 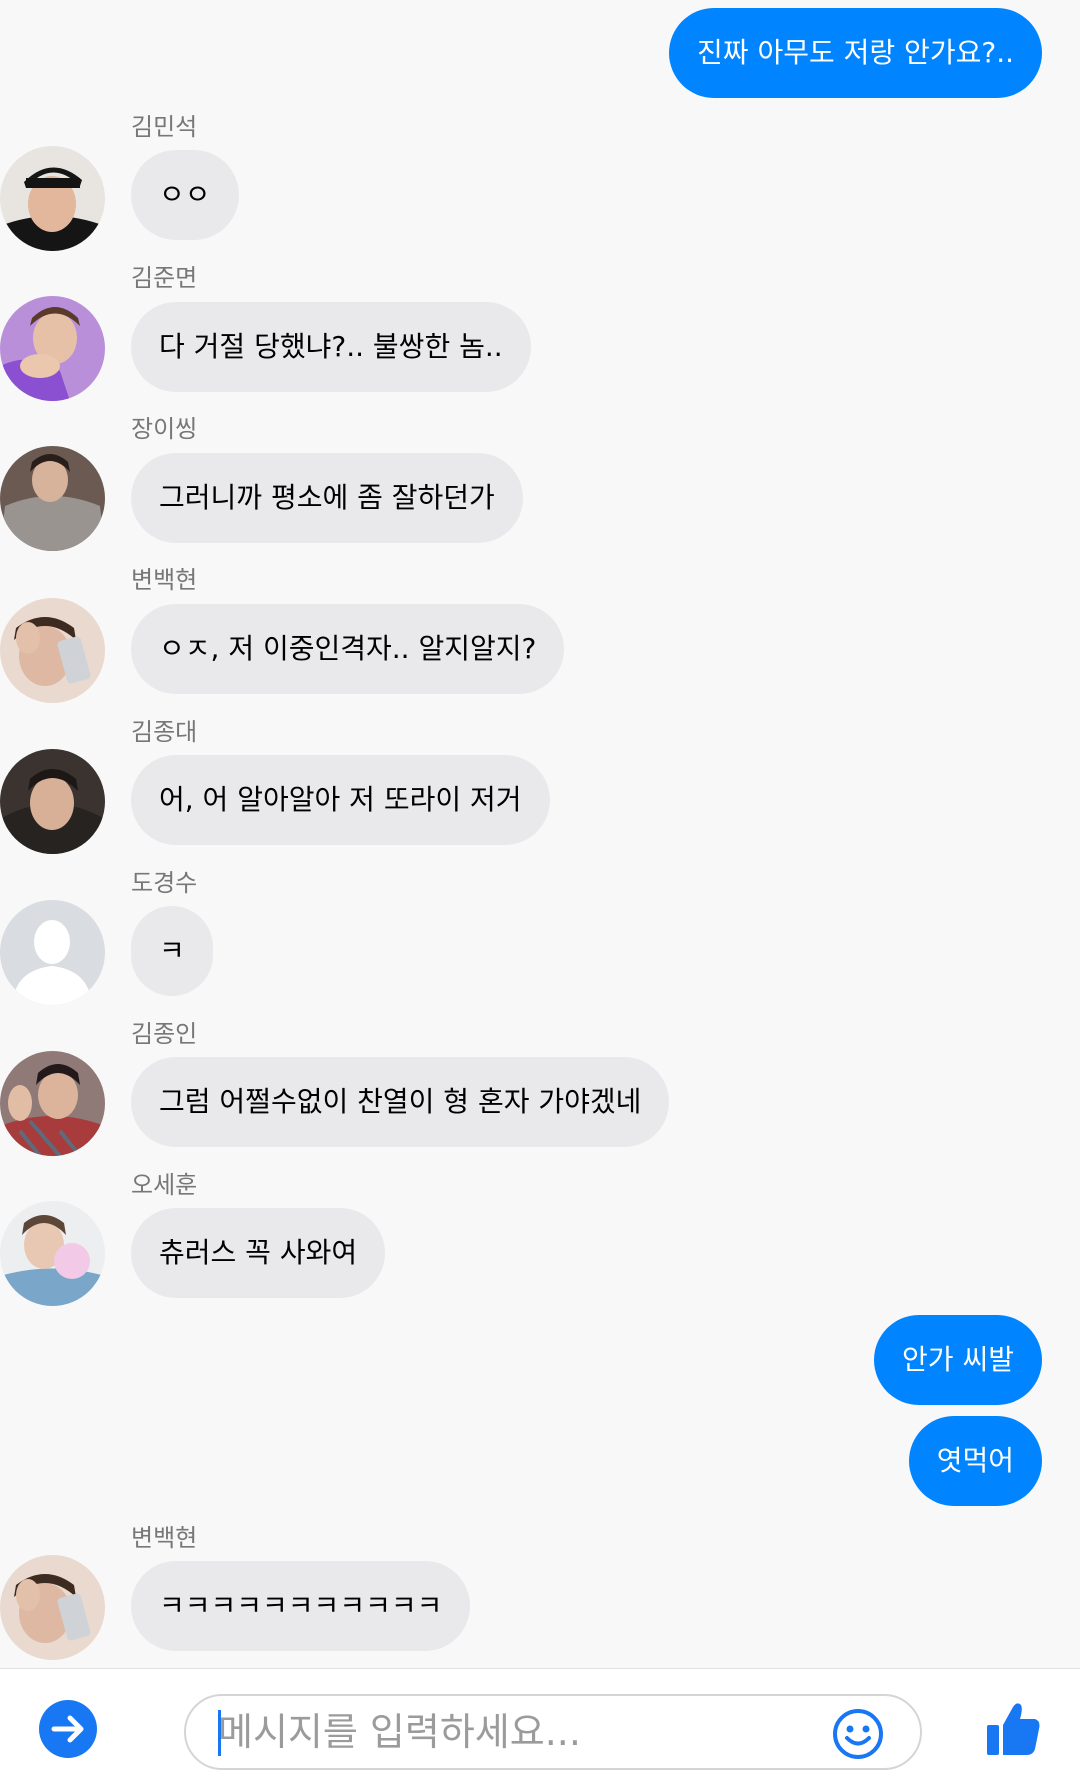 What do you see at coordinates (164, 429) in the screenshot?
I see `sender-name: 장이씽` at bounding box center [164, 429].